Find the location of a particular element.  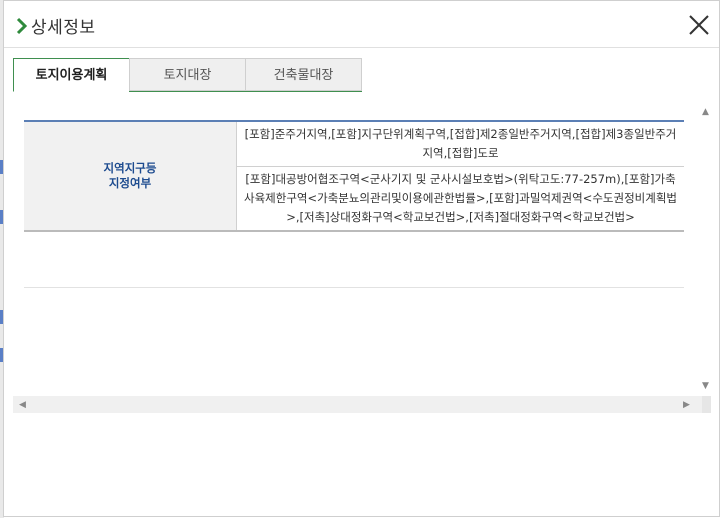

dialog-title-wrap: 상세정보 is located at coordinates (56, 25).